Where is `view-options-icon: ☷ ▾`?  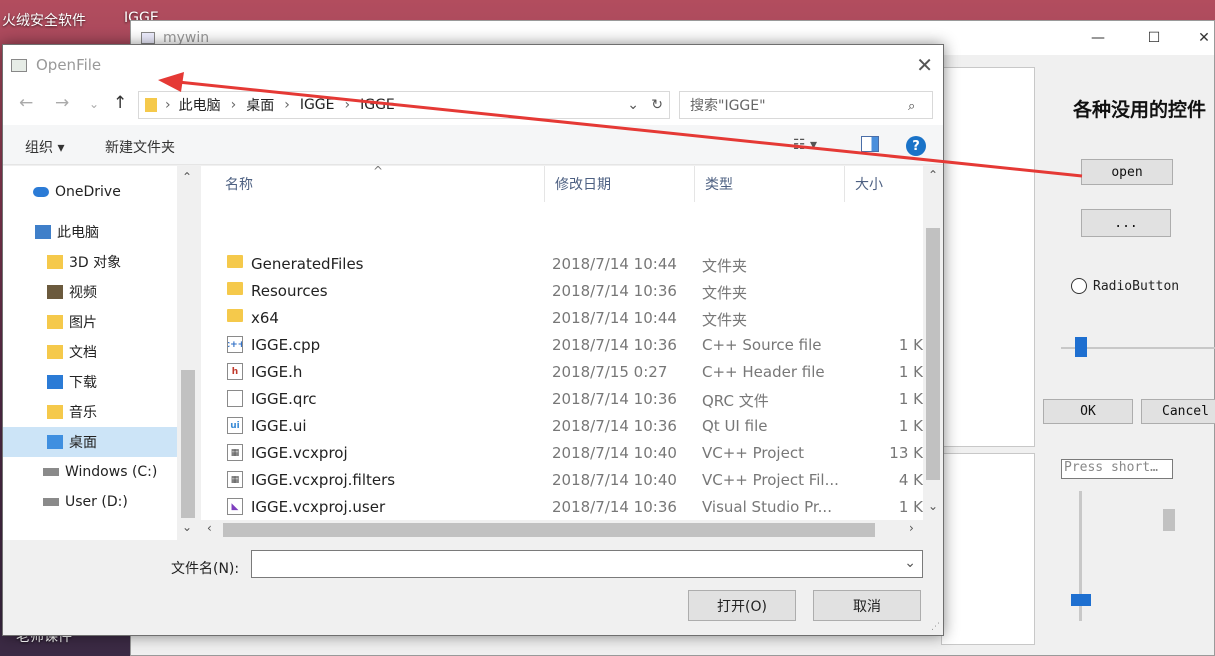 view-options-icon: ☷ ▾ is located at coordinates (805, 145).